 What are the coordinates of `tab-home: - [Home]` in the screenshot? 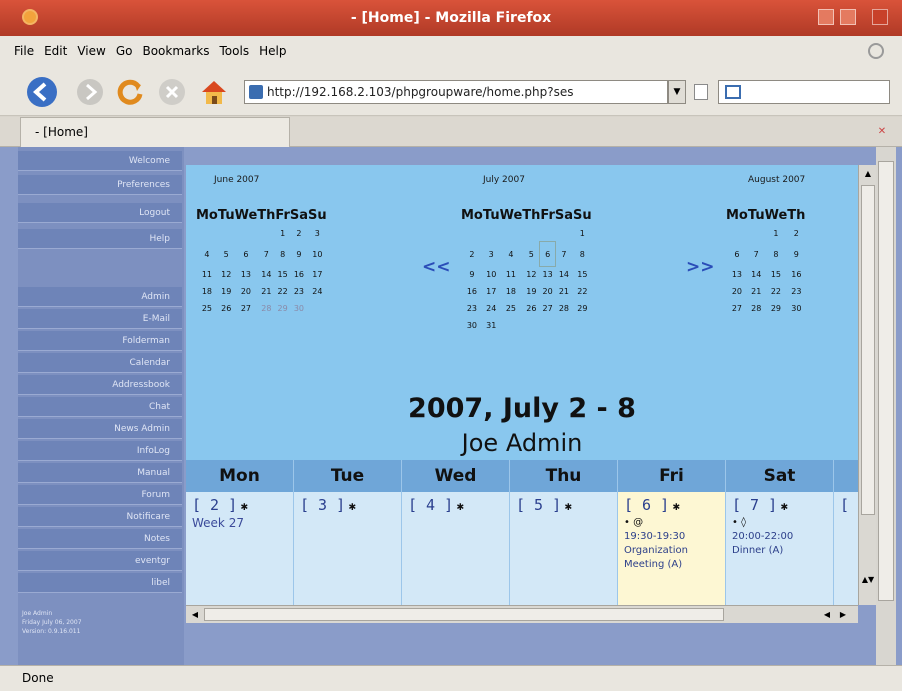 It's located at (155, 132).